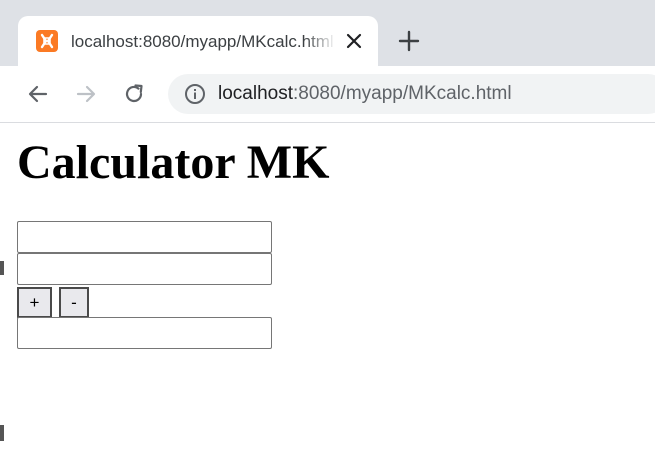 The image size is (655, 472). What do you see at coordinates (202, 41) in the screenshot?
I see `tab-title: localhost:8080/myapp/MKcalc.html` at bounding box center [202, 41].